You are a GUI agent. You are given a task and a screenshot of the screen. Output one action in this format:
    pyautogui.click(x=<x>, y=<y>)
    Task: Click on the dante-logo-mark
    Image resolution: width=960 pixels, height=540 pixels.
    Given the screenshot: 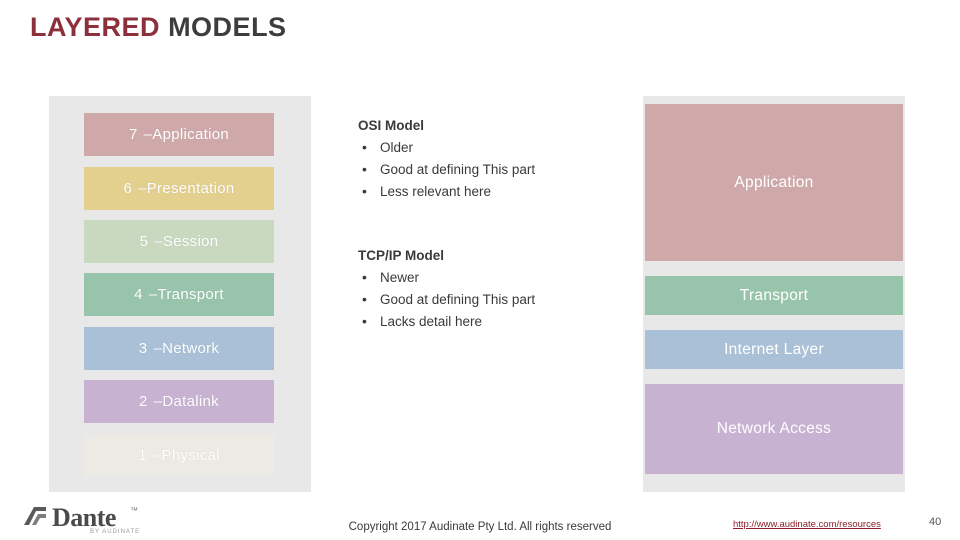 What is the action you would take?
    pyautogui.click(x=35, y=516)
    